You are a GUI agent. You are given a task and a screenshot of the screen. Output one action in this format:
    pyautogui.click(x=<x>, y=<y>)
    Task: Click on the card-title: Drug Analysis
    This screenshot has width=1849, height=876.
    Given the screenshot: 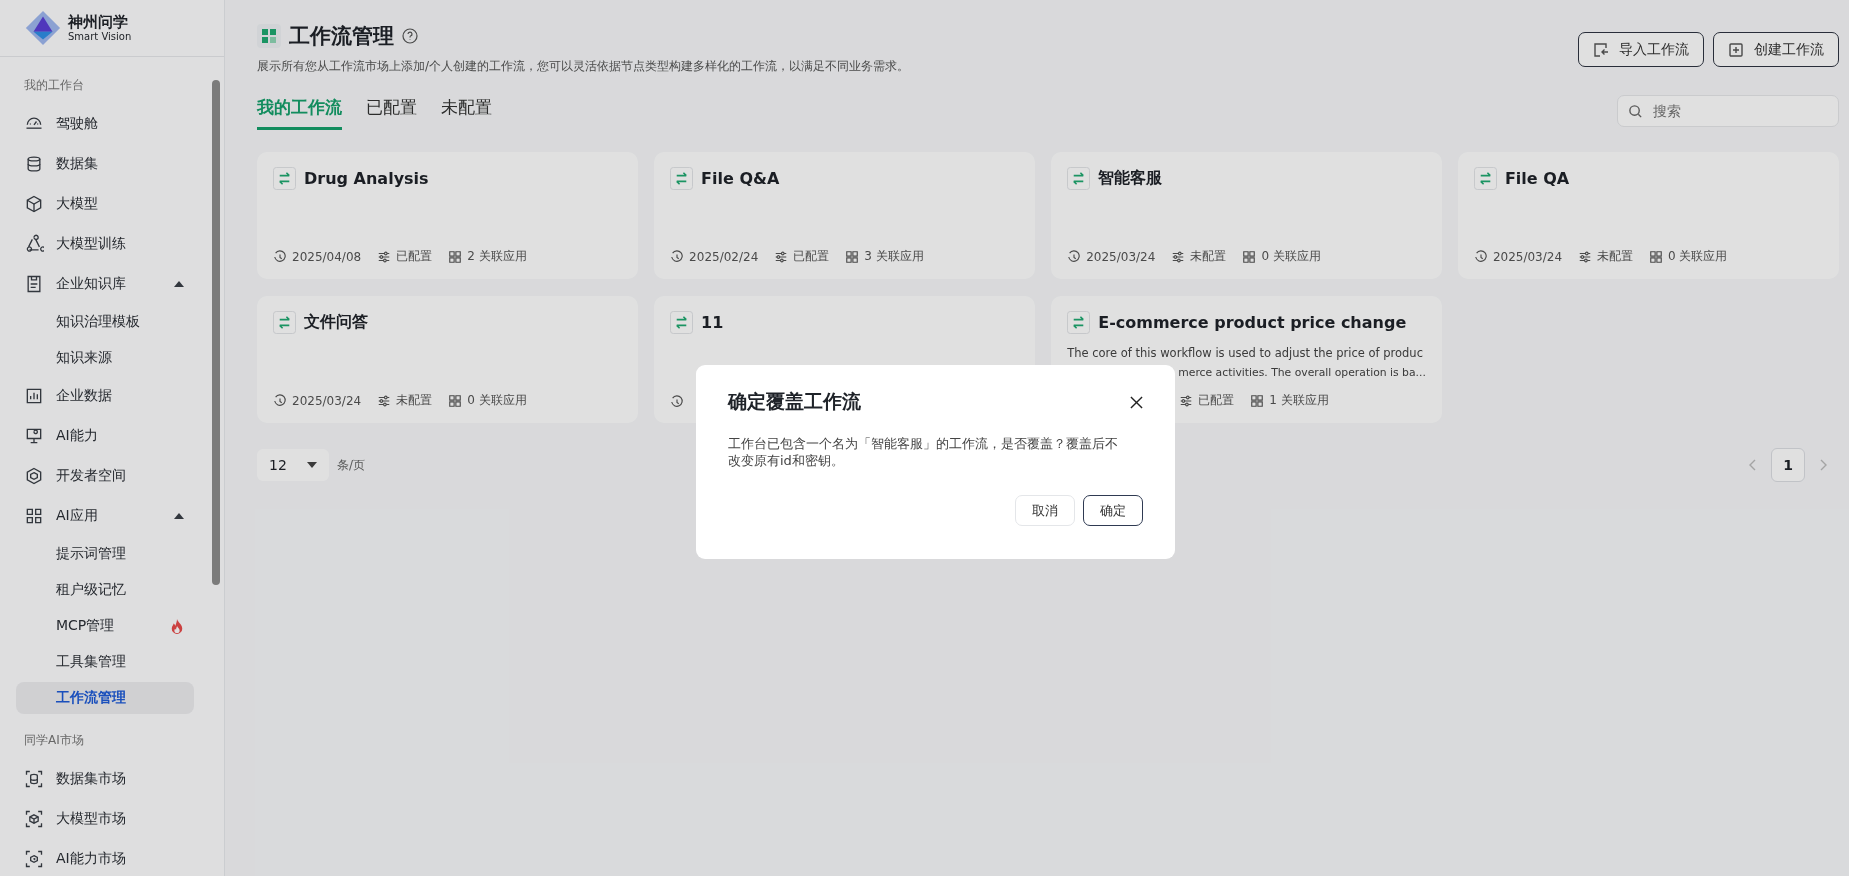 What is the action you would take?
    pyautogui.click(x=366, y=178)
    